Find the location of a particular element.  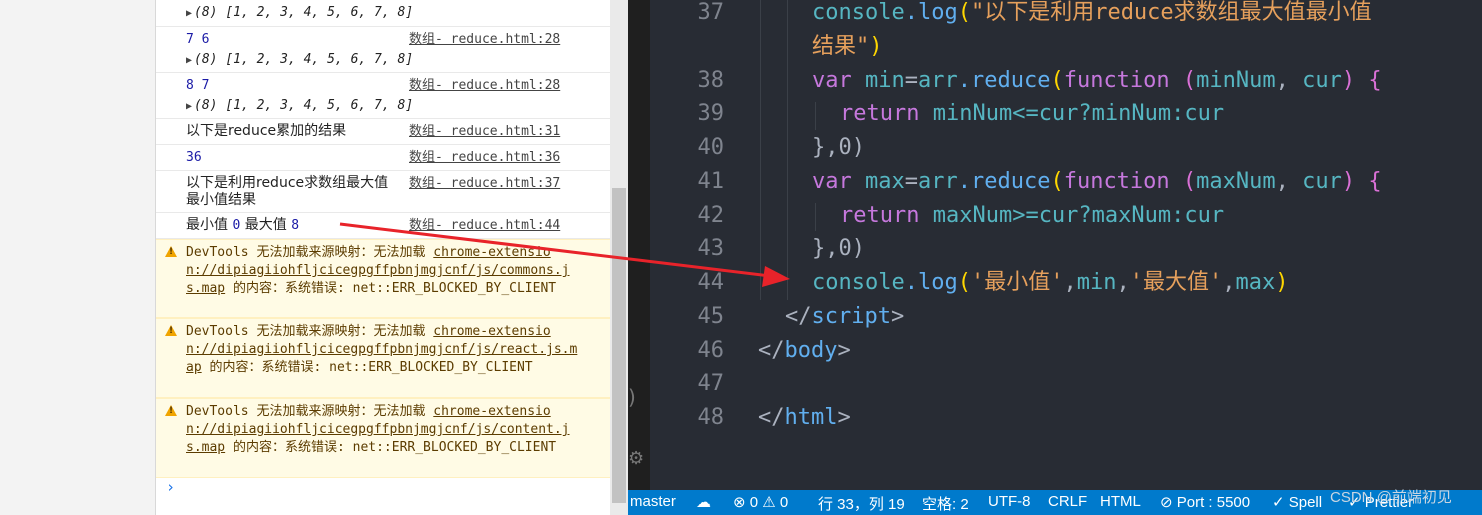

console-prompt-icon: › is located at coordinates (170, 487).